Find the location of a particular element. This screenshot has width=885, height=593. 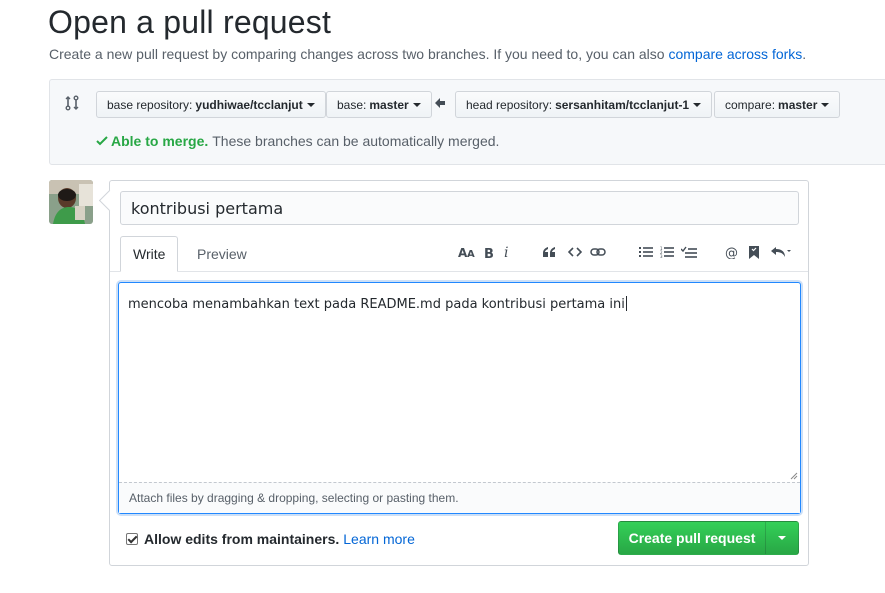

base-branch-label: base: is located at coordinates (352, 104).